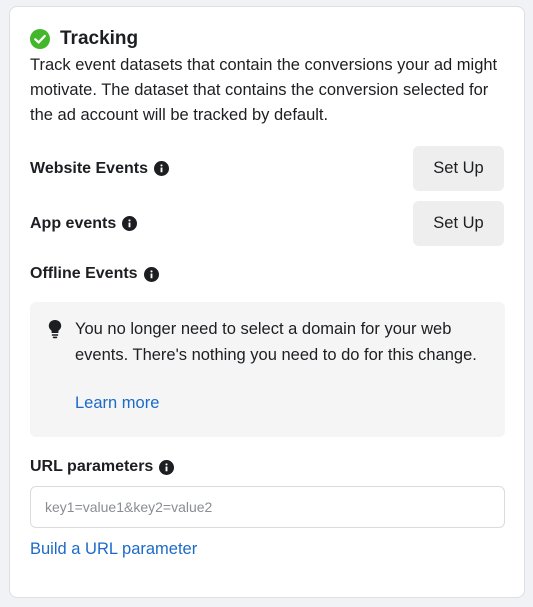 This screenshot has height=607, width=533. I want to click on learn-more-link: Learn more, so click(117, 403).